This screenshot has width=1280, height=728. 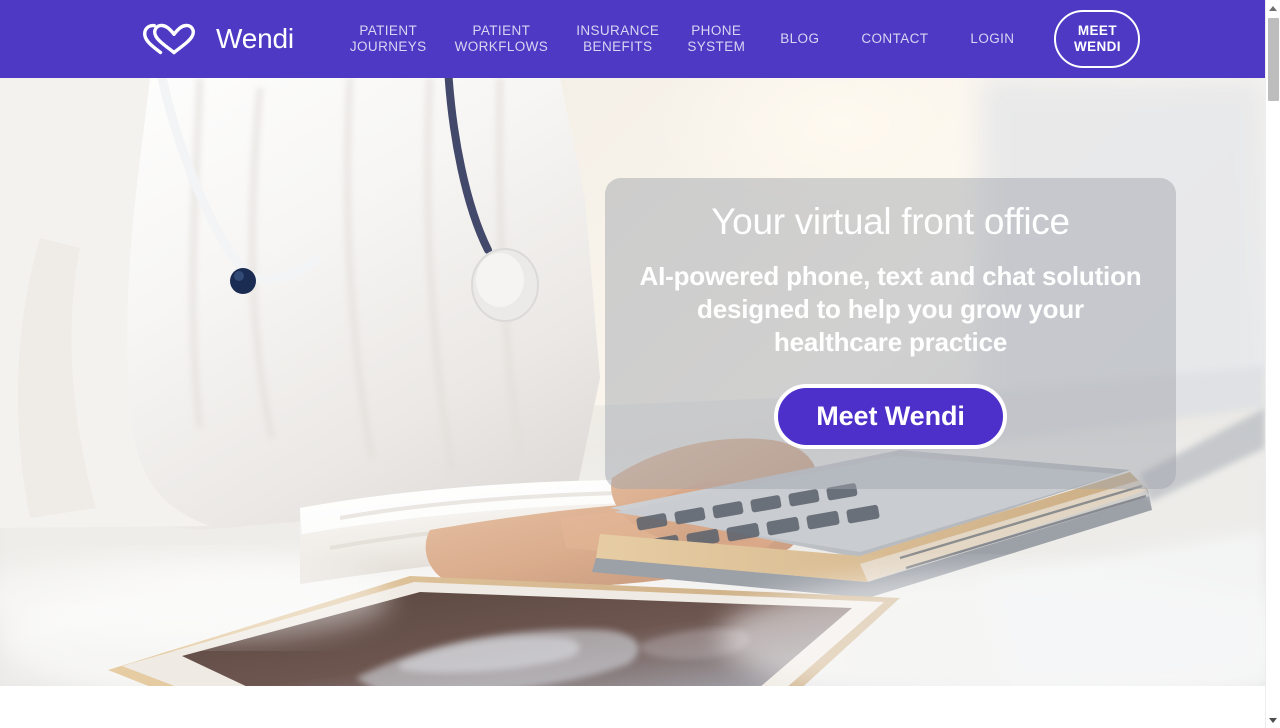 I want to click on nav-item-login: LOGIN, so click(x=992, y=39).